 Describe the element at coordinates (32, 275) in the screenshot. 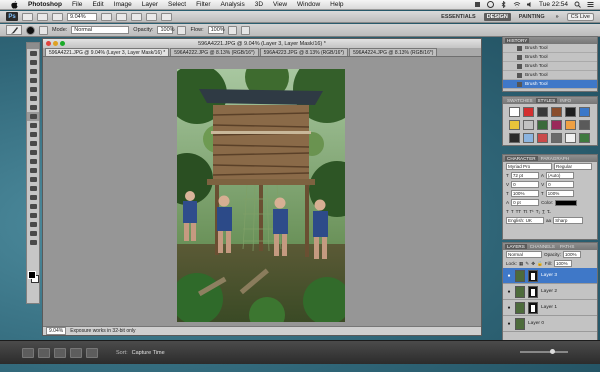

I see `foreground-color-swatch` at that location.